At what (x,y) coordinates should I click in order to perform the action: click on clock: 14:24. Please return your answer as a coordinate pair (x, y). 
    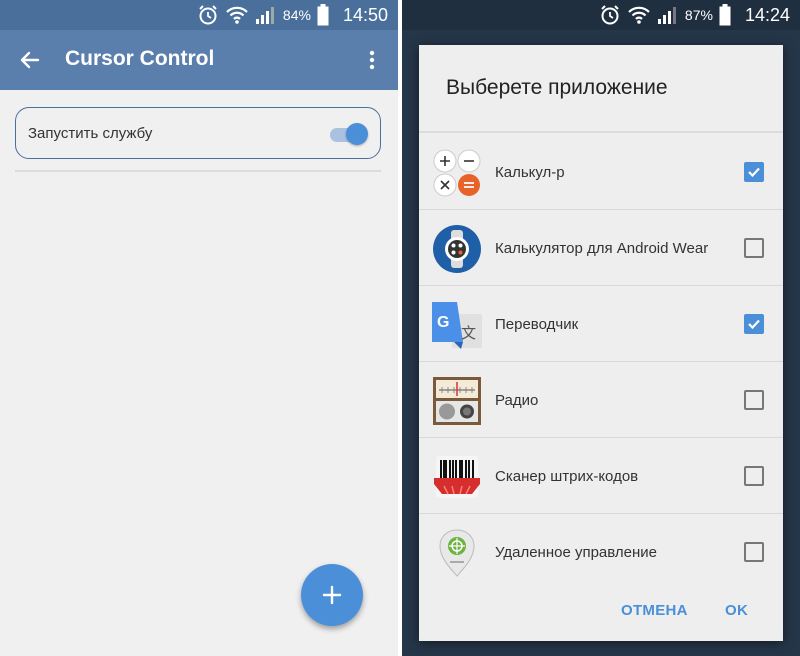
    Looking at the image, I should click on (767, 14).